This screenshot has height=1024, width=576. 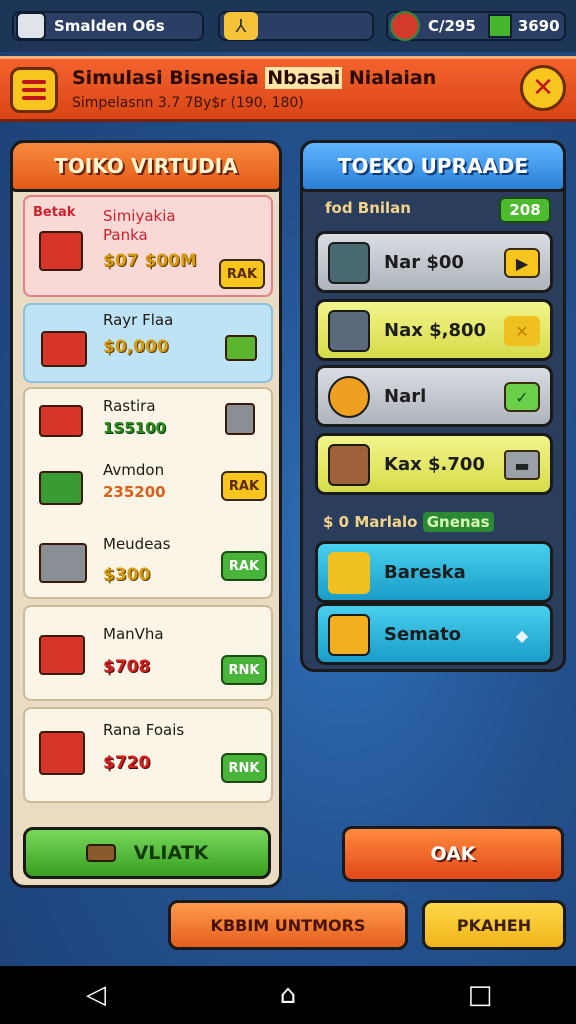 What do you see at coordinates (134, 492) in the screenshot?
I see `item-price: 235200` at bounding box center [134, 492].